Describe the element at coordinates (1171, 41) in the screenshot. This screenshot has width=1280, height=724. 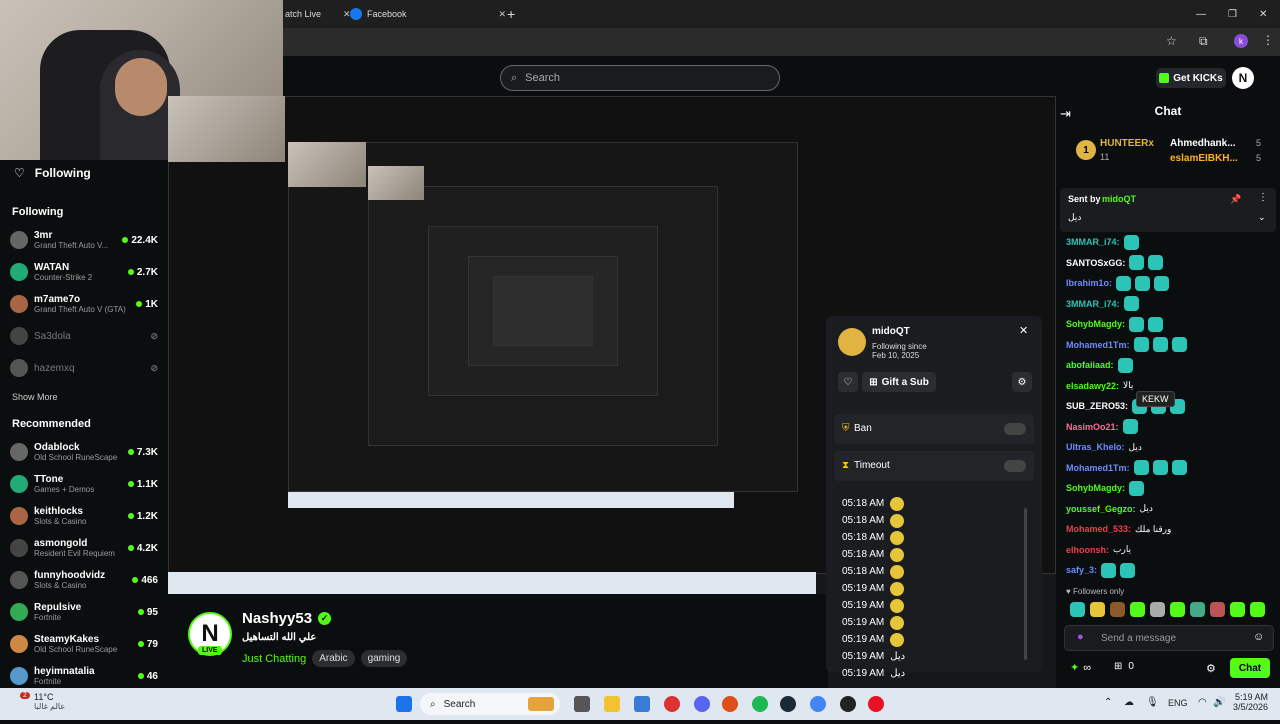
I see `star-icon: ☆` at that location.